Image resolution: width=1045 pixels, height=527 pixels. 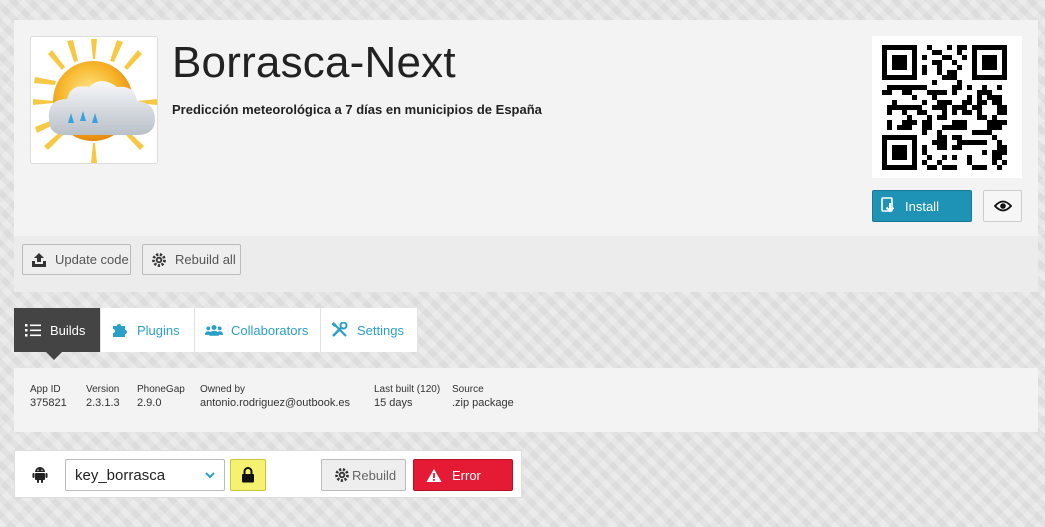 I want to click on app-icon, so click(x=94, y=100).